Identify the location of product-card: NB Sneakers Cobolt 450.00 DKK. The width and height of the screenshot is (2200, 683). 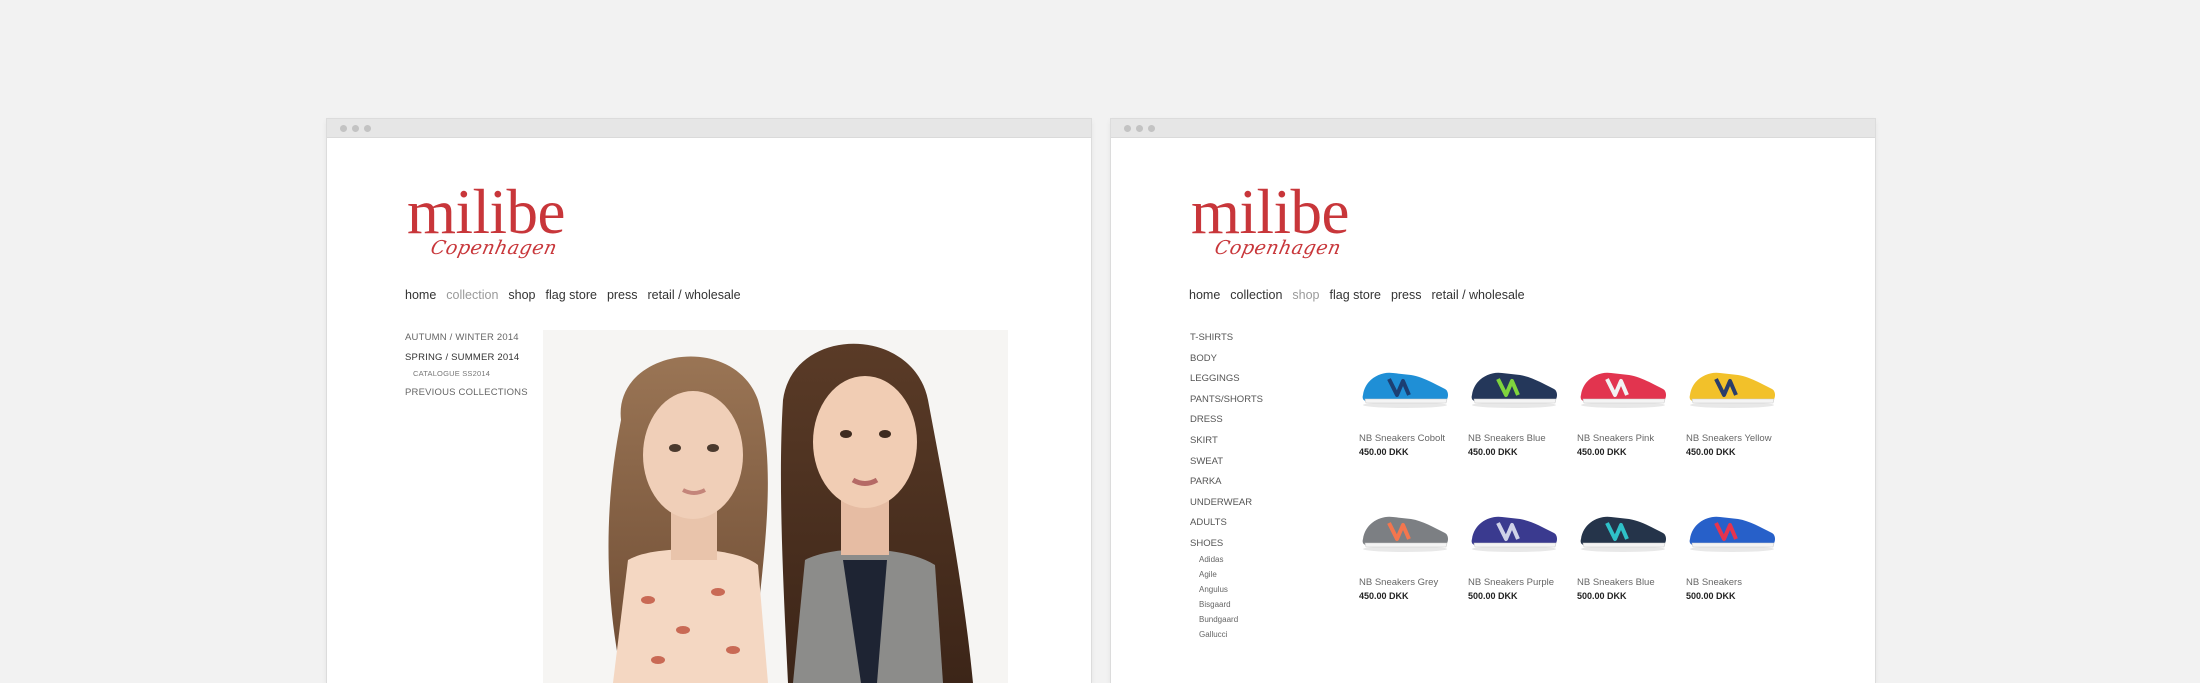
(1413, 406).